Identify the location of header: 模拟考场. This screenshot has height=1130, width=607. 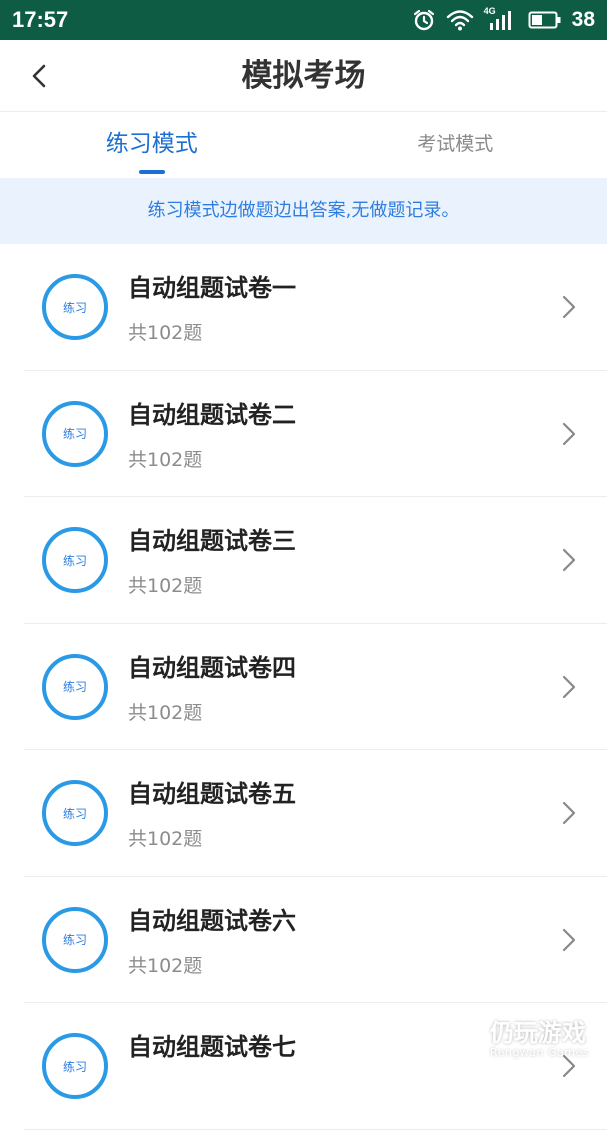
(303, 76).